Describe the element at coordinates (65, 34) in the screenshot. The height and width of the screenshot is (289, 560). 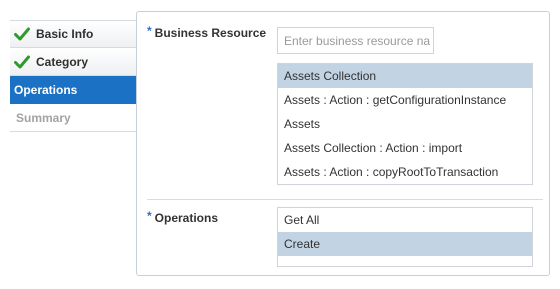
I see `wizard-step-label: Basic Info` at that location.